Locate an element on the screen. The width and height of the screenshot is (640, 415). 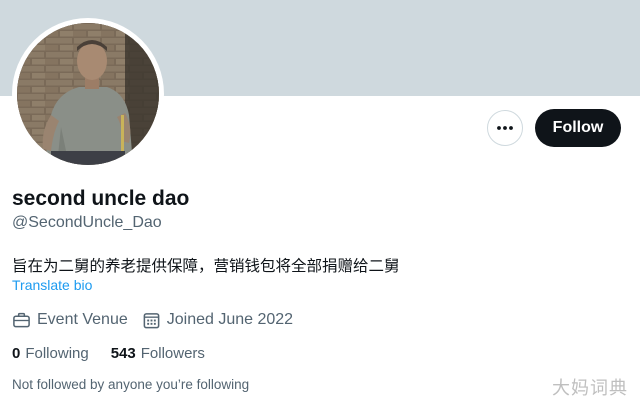
profile-category: Event Venue is located at coordinates (70, 320).